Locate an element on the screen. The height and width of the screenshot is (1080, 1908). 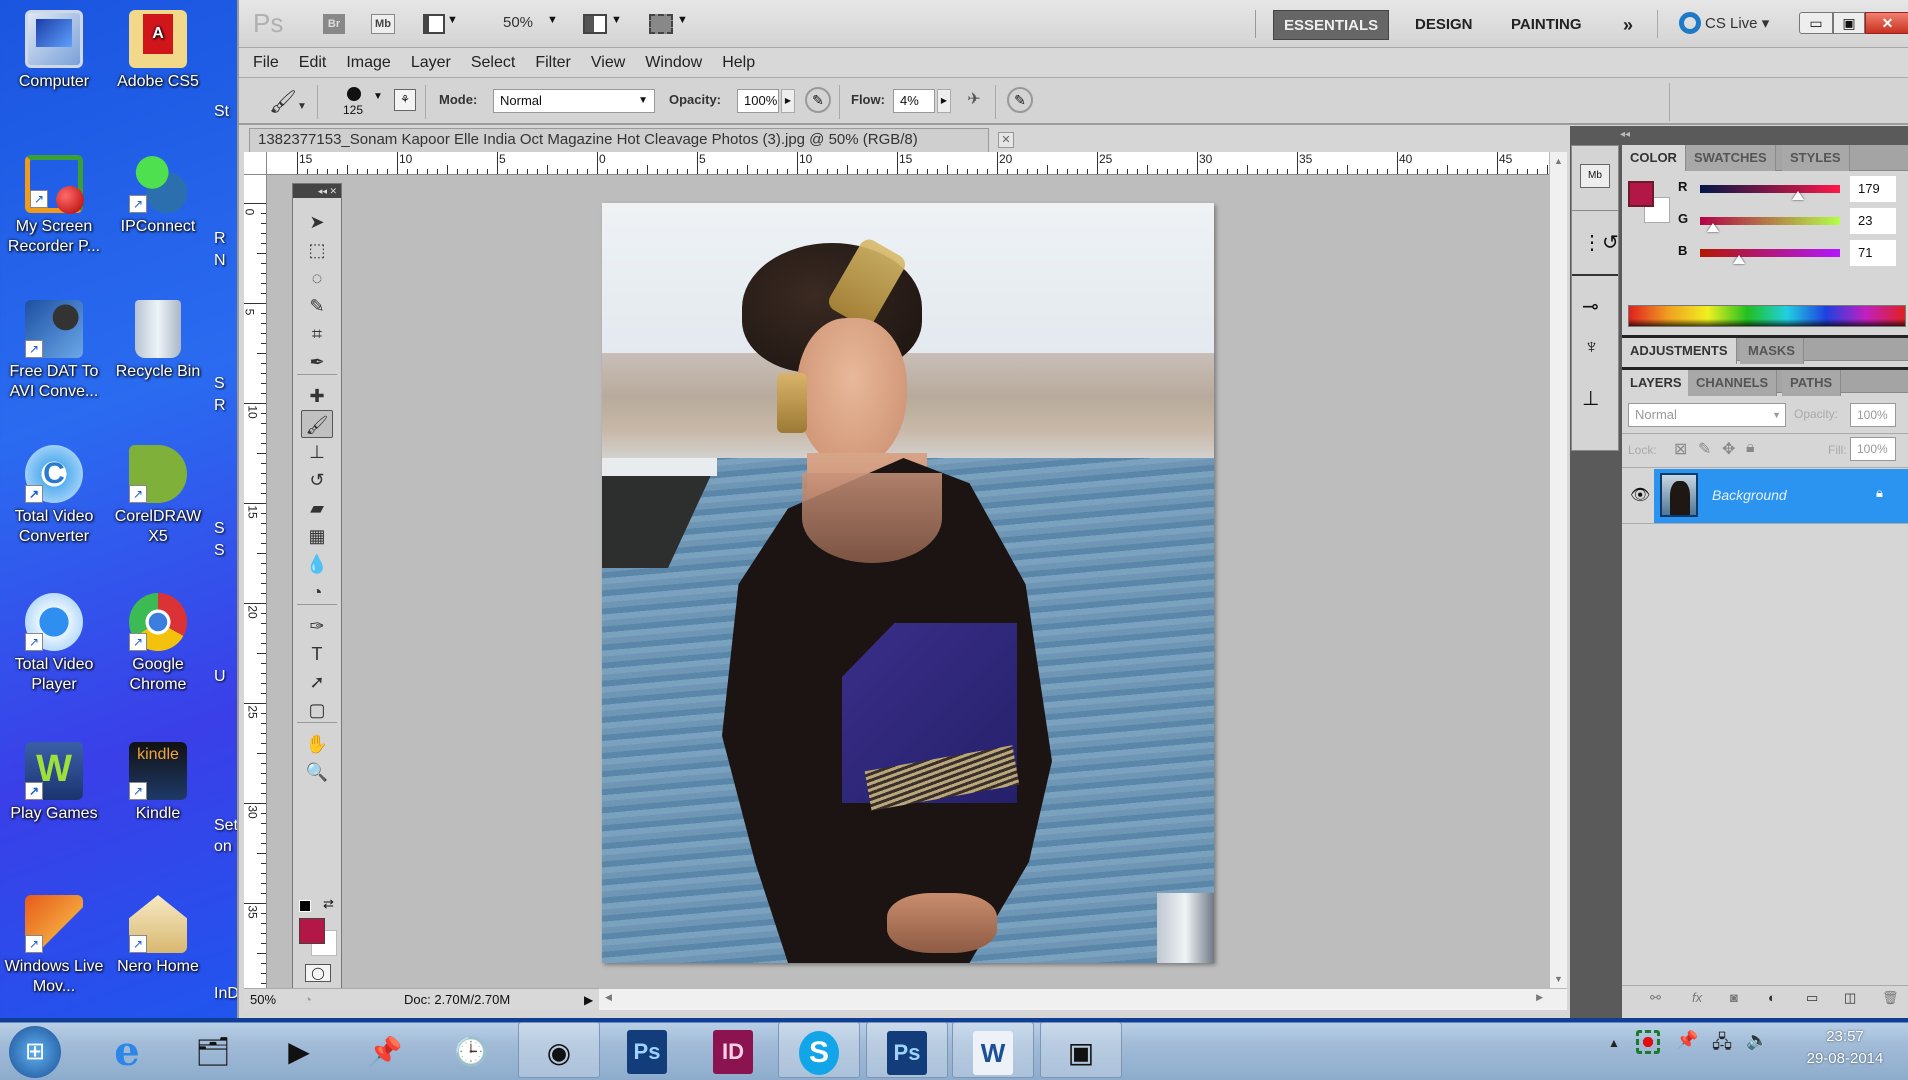
zoom-tool: 🔍 is located at coordinates (317, 772).